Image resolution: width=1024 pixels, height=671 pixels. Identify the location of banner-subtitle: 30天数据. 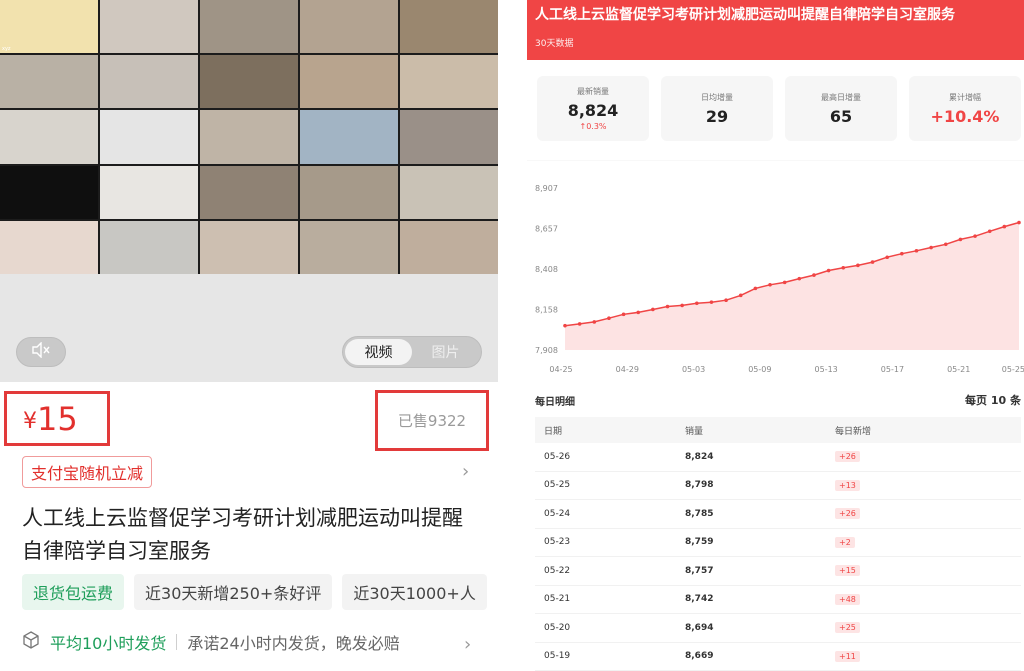
(554, 44).